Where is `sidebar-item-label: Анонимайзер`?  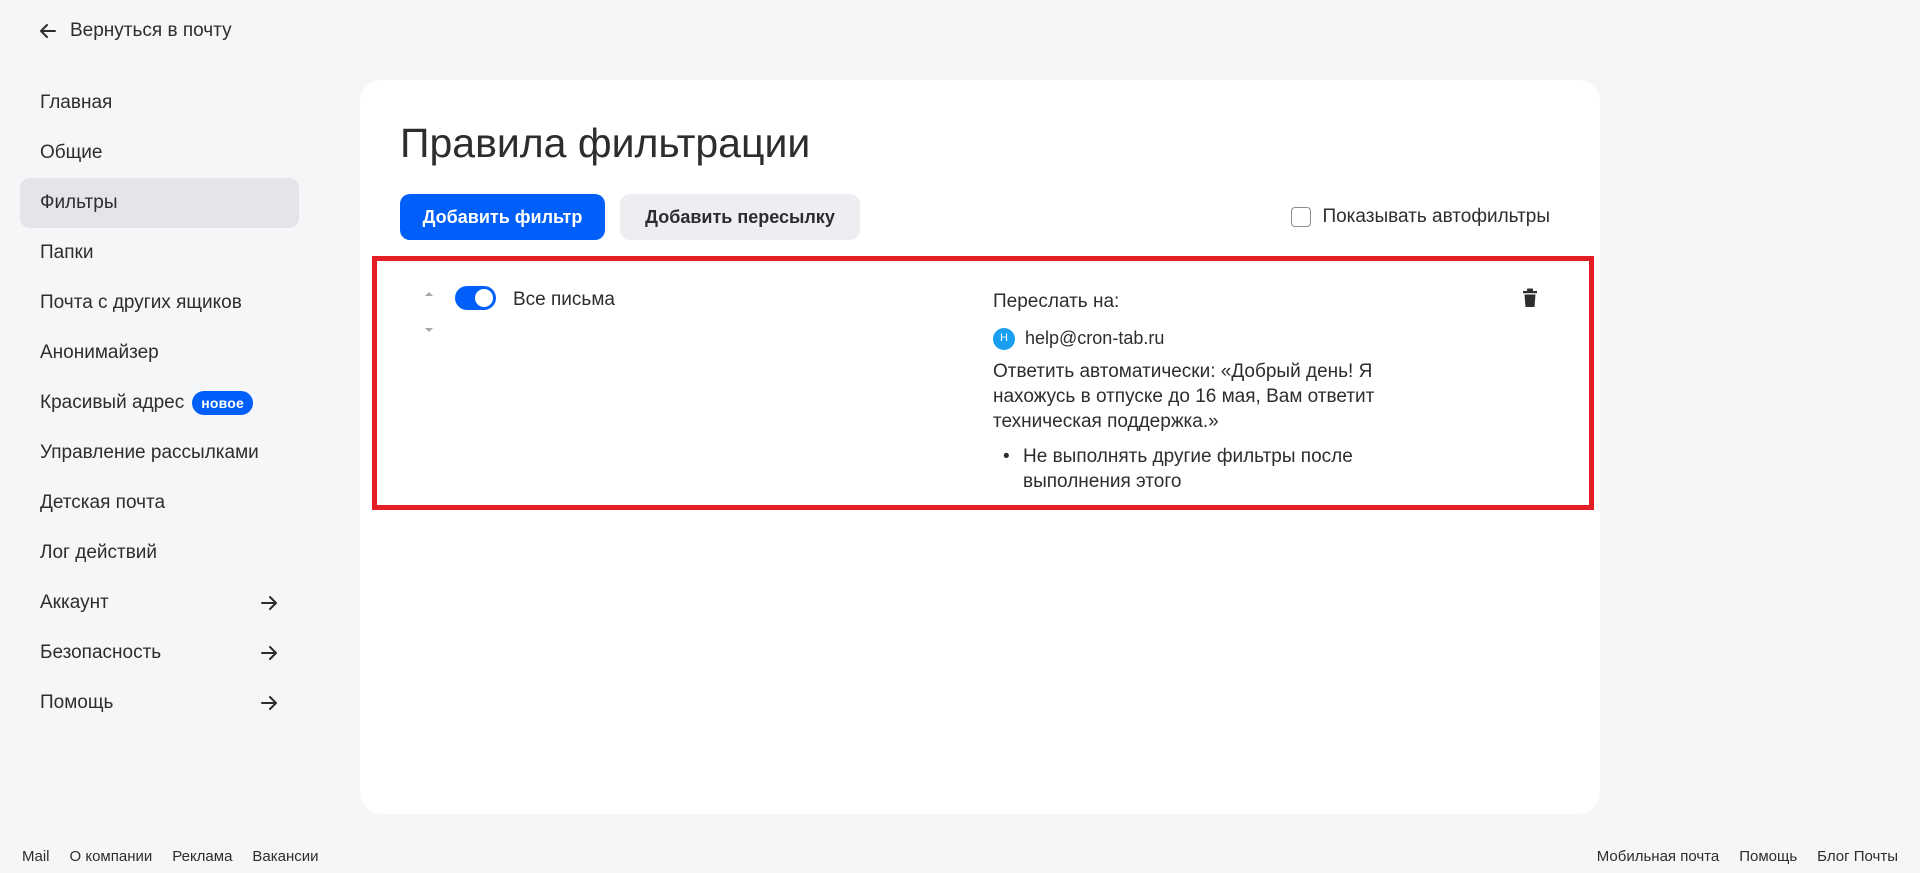 sidebar-item-label: Анонимайзер is located at coordinates (99, 352).